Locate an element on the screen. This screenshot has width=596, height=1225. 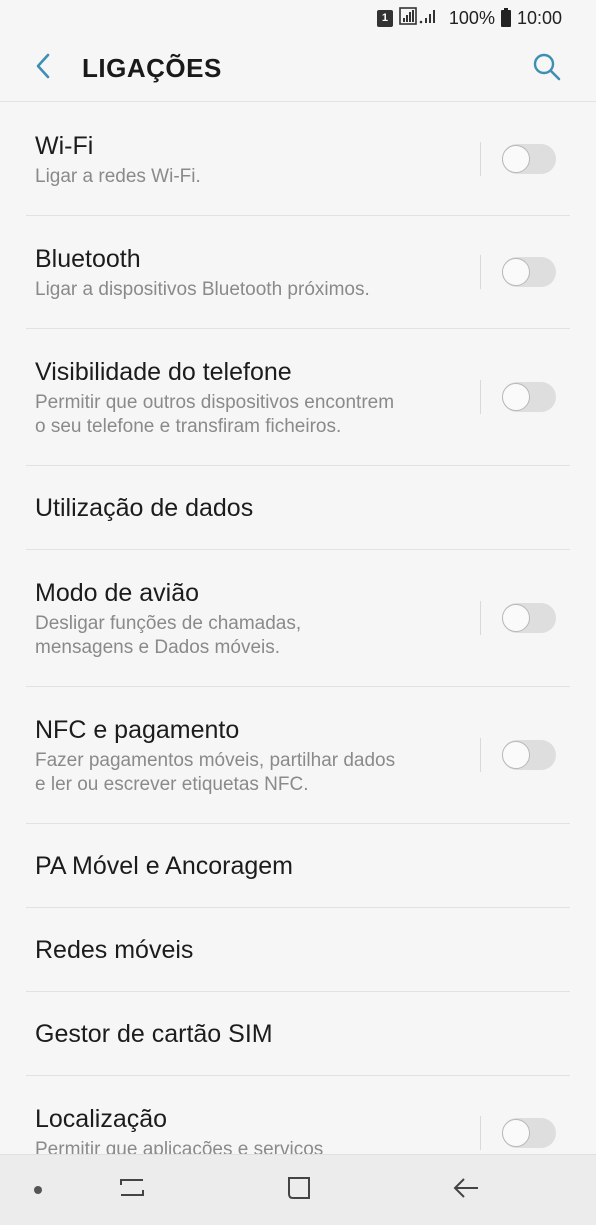
nav-back-button is located at coordinates (466, 1190).